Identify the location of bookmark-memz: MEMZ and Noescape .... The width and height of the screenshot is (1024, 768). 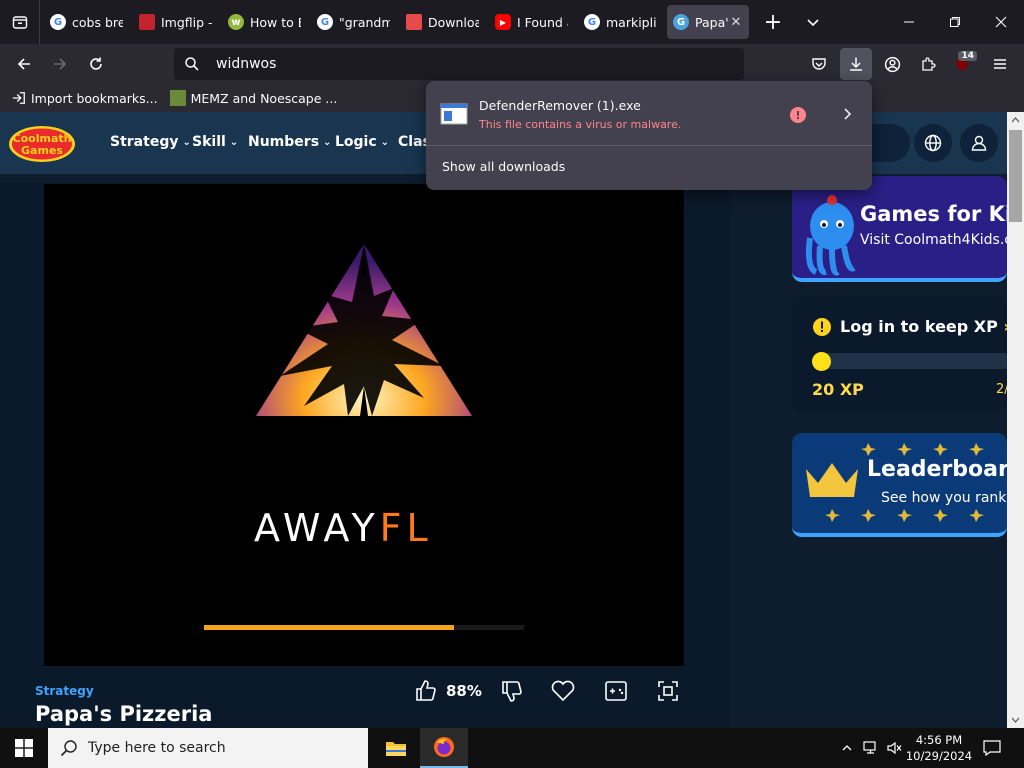
(253, 98).